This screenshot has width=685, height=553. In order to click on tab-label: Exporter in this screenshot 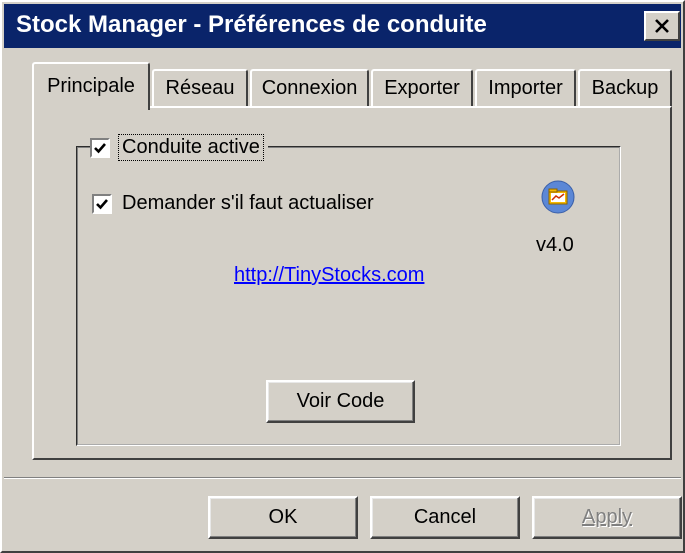, I will do `click(422, 88)`.